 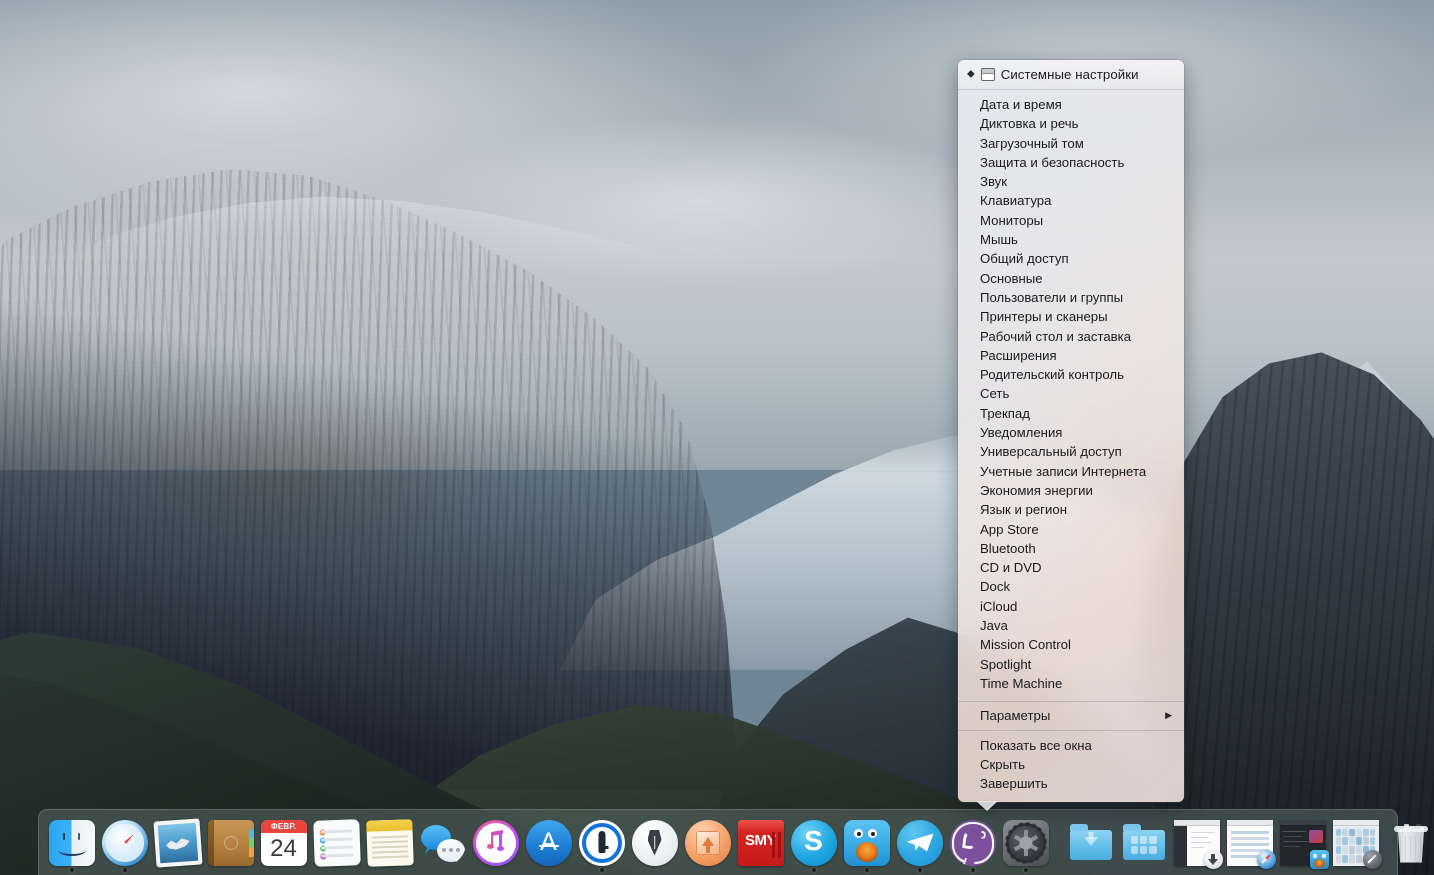 I want to click on menu-item-sound: Звук, so click(x=1071, y=181).